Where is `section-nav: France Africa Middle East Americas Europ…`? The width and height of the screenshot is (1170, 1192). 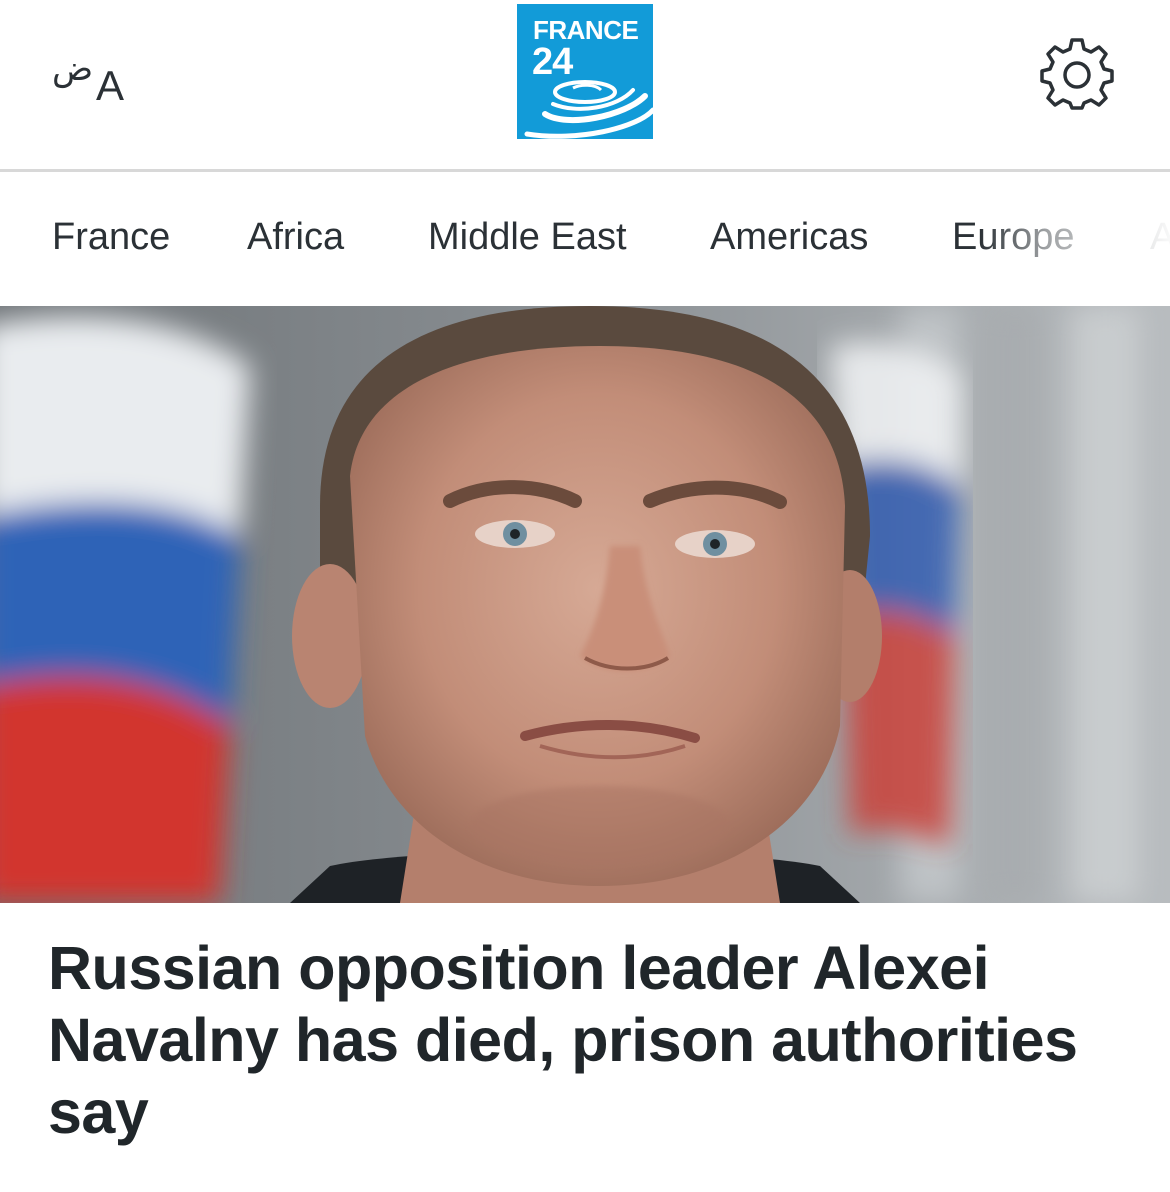
section-nav: France Africa Middle East Americas Europ… is located at coordinates (585, 239).